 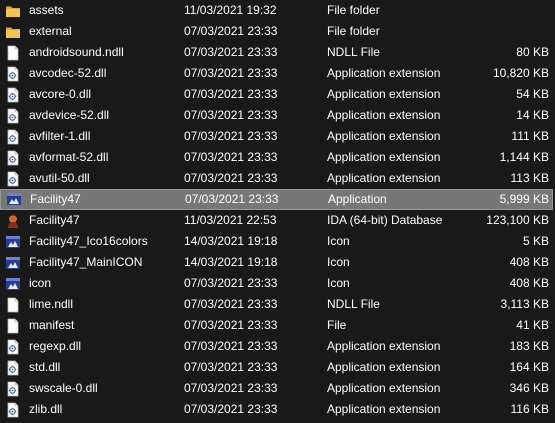 I want to click on file-row: assets 11/03/2021 19:32 File folder, so click(x=276, y=10).